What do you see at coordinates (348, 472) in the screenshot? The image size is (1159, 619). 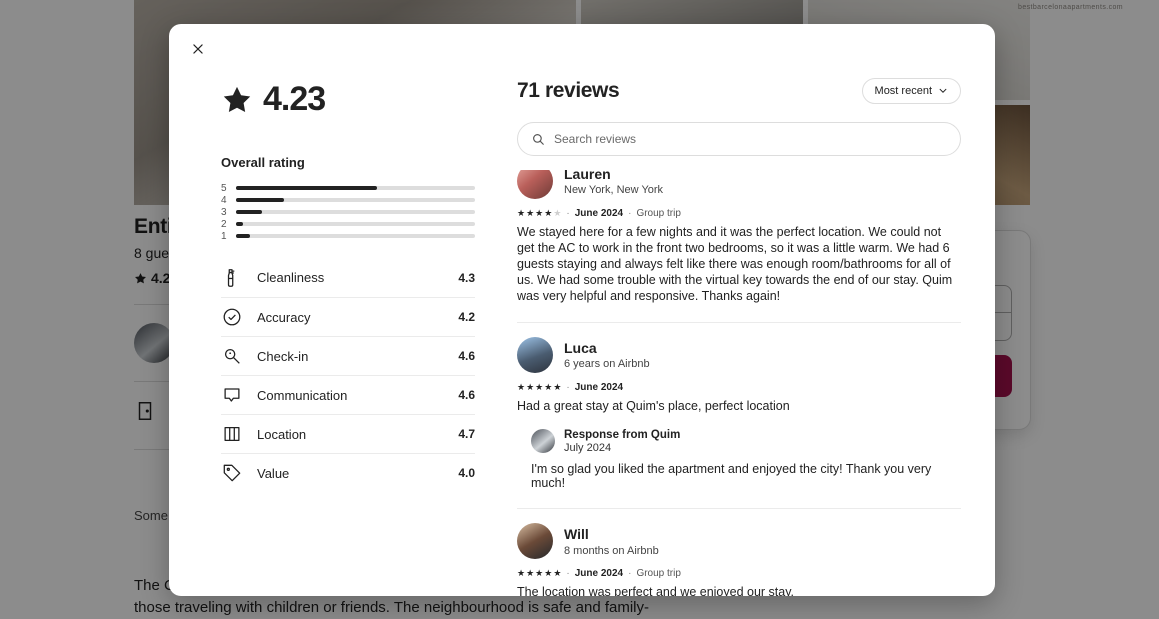 I see `category-rating-row: Value 4.0` at bounding box center [348, 472].